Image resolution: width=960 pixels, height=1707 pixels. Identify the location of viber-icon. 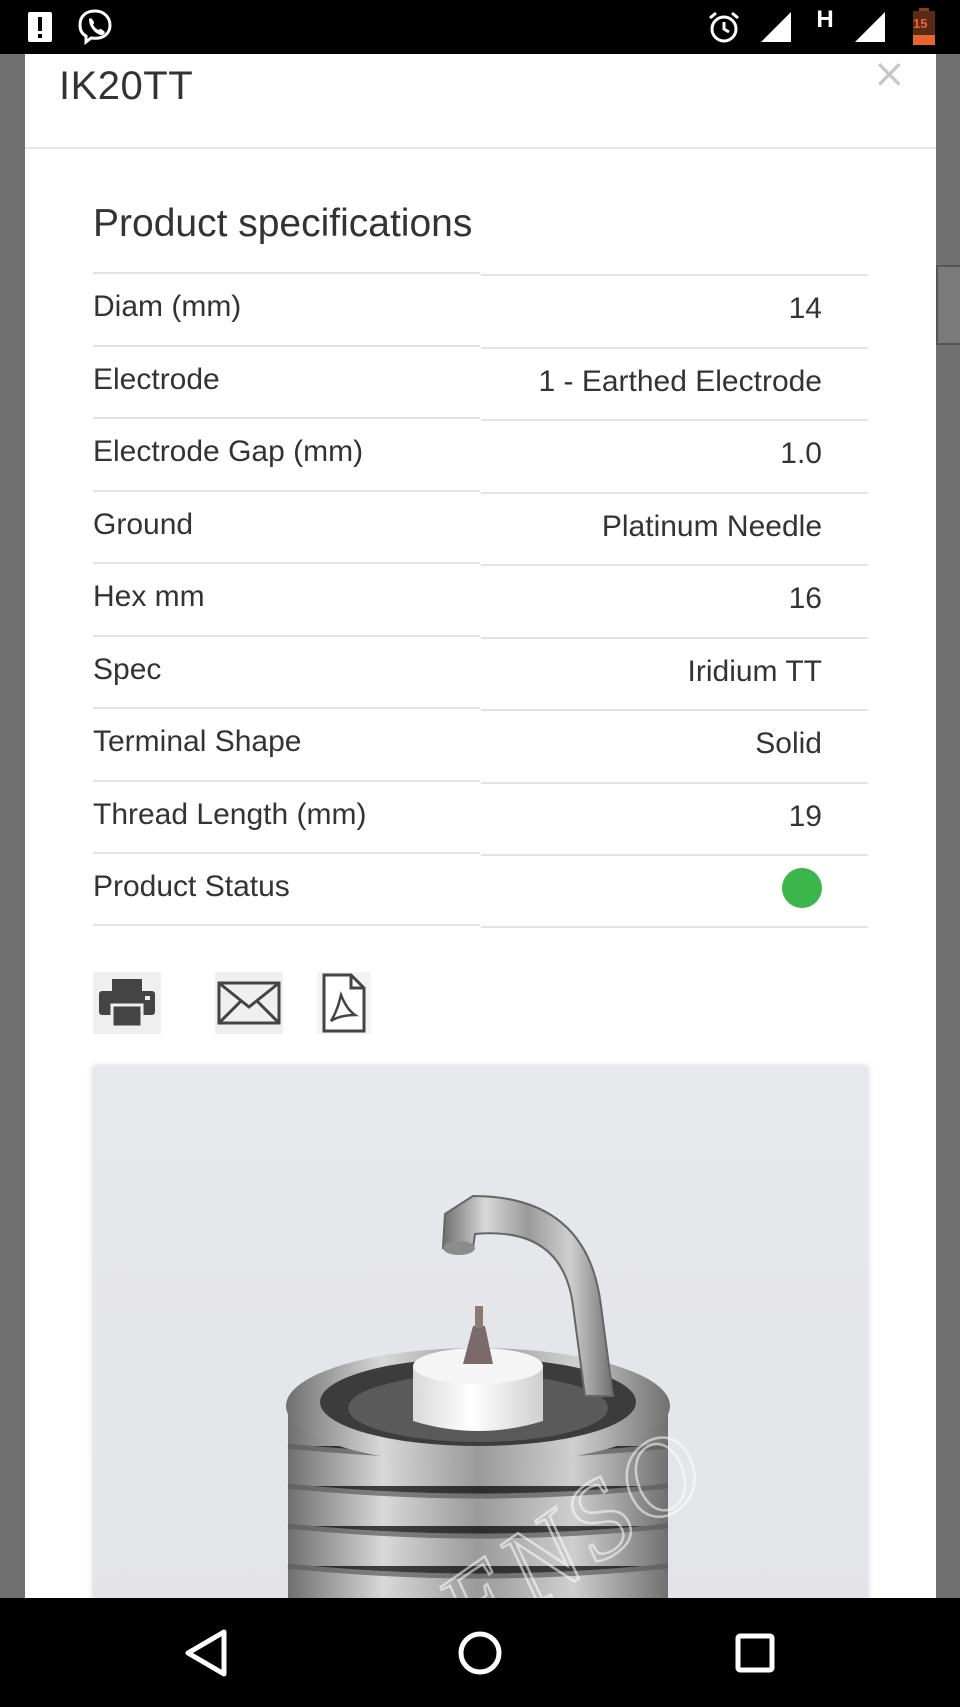
(95, 27).